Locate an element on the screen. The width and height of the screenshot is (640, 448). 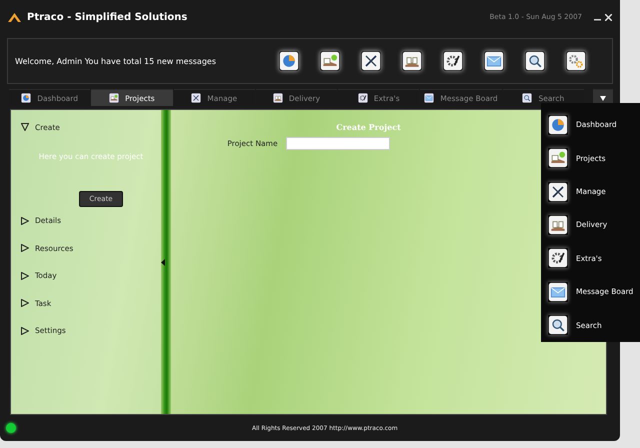
collapse-arrow-icon is located at coordinates (163, 262).